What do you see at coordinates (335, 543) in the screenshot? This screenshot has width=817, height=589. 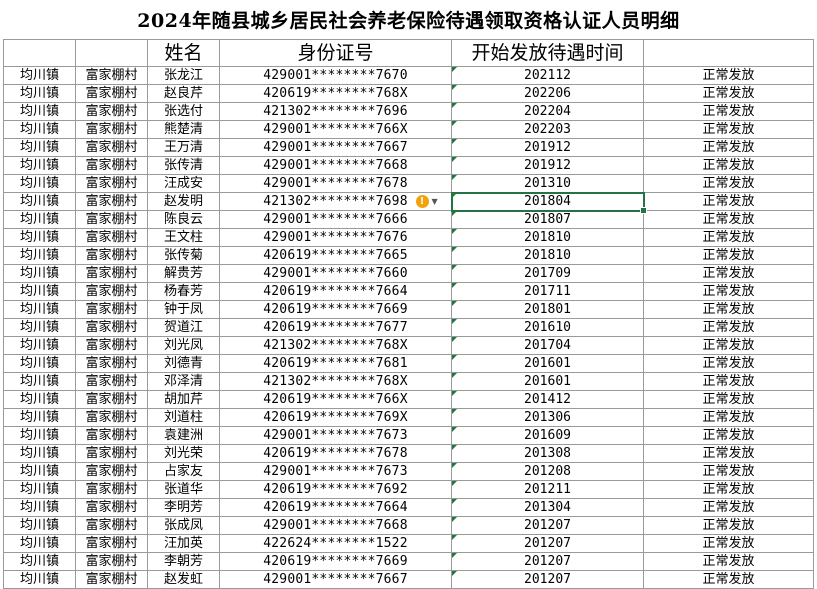 I see `cell-id: 422624********1522` at bounding box center [335, 543].